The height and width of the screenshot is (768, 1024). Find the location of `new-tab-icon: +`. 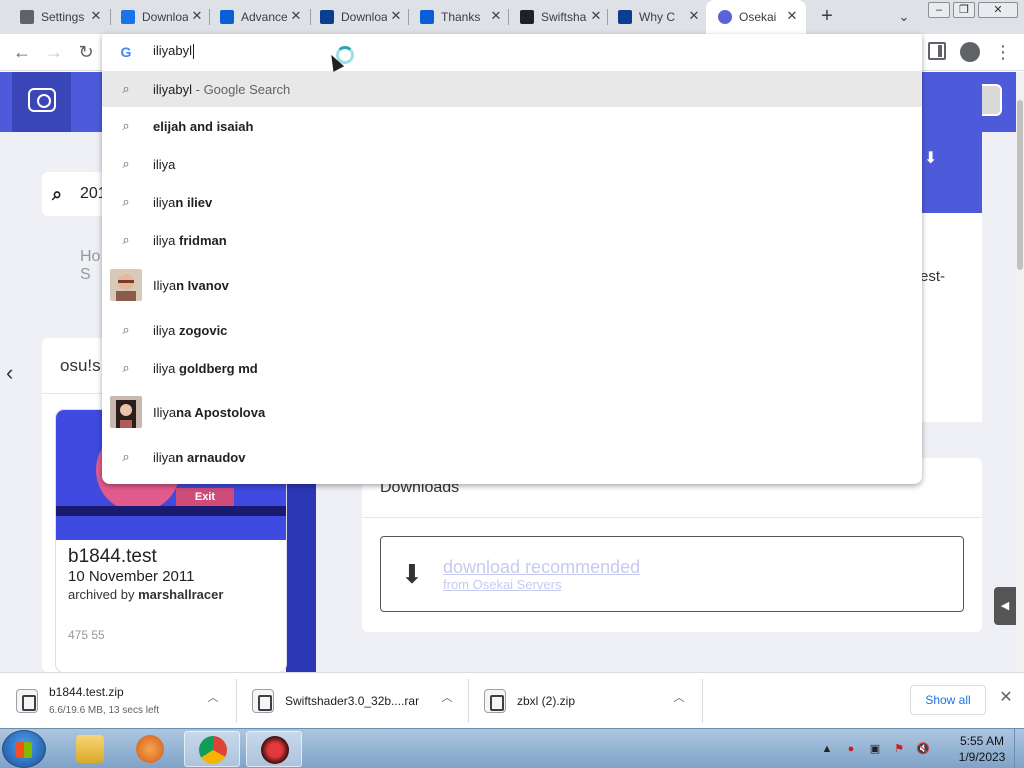

new-tab-icon: + is located at coordinates (827, 16).